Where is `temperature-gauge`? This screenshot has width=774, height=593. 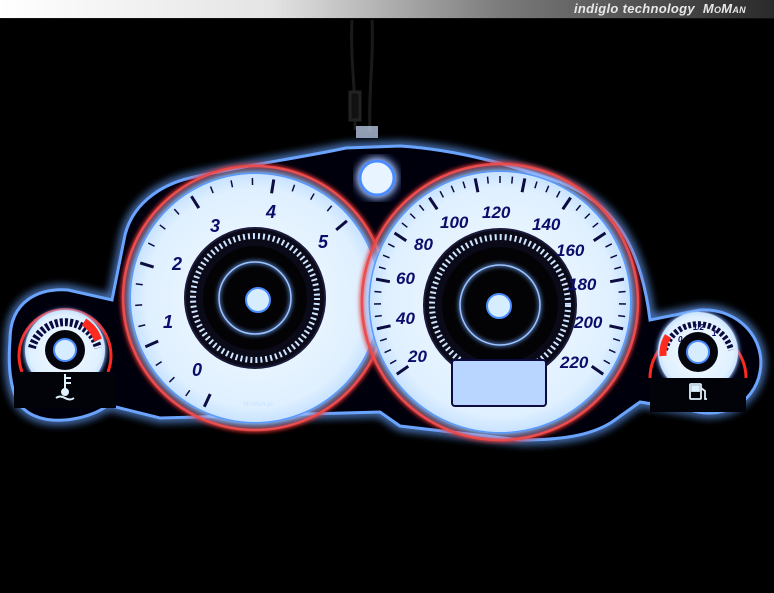 temperature-gauge is located at coordinates (65, 358).